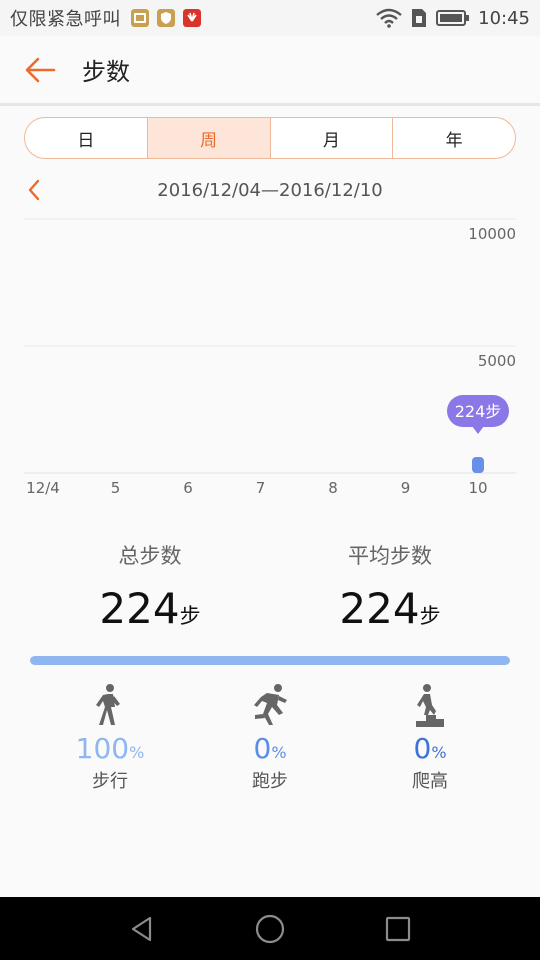 Image resolution: width=540 pixels, height=960 pixels. I want to click on climbing-icon, so click(430, 705).